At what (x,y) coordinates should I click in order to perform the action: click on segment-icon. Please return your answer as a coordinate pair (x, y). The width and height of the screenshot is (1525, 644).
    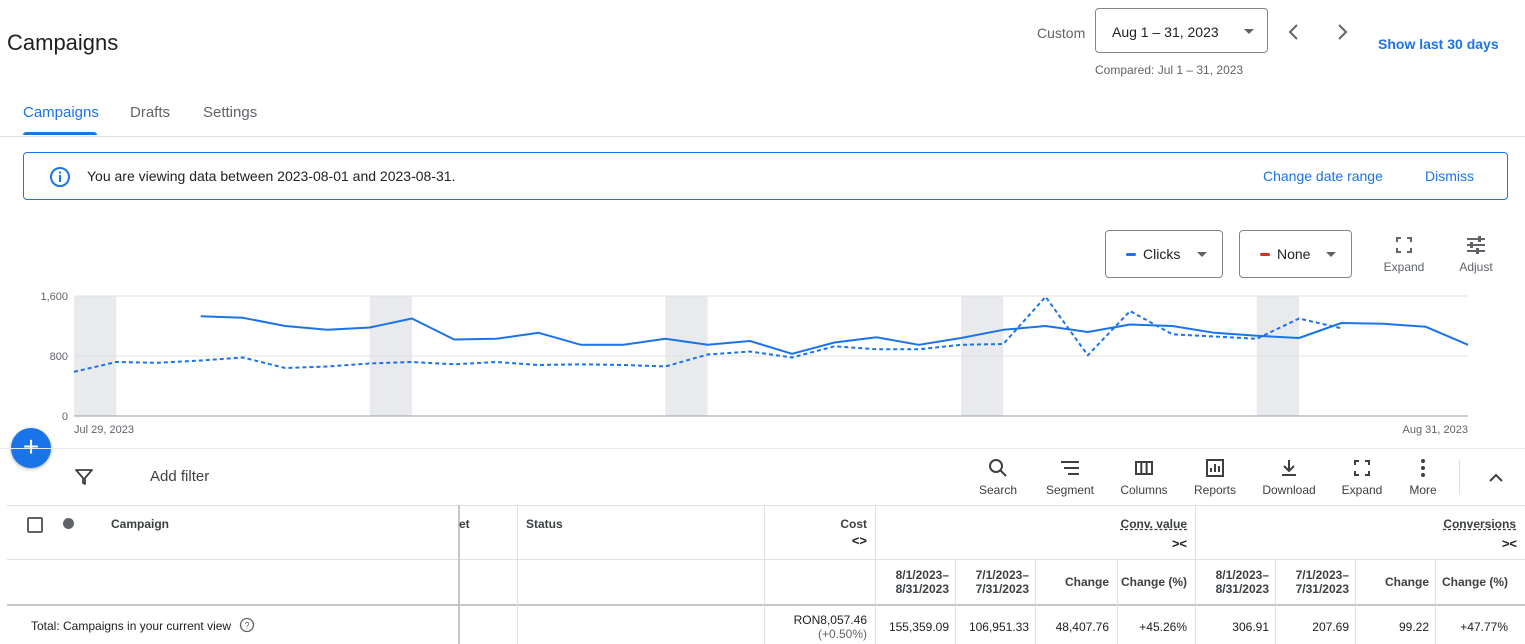
    Looking at the image, I should click on (1070, 468).